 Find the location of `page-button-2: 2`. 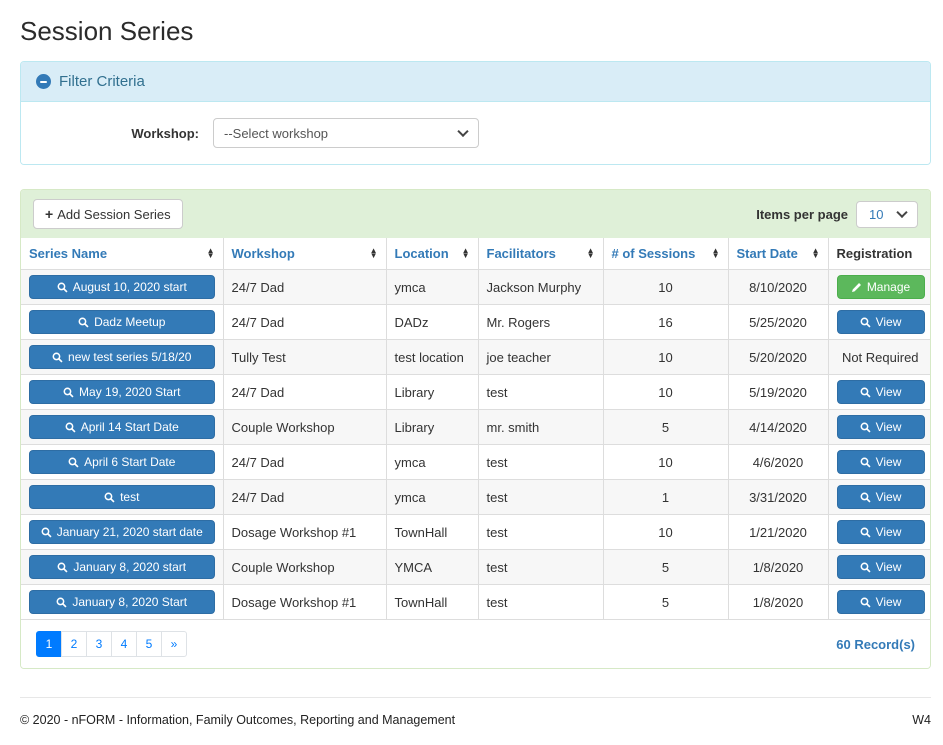

page-button-2: 2 is located at coordinates (74, 644).